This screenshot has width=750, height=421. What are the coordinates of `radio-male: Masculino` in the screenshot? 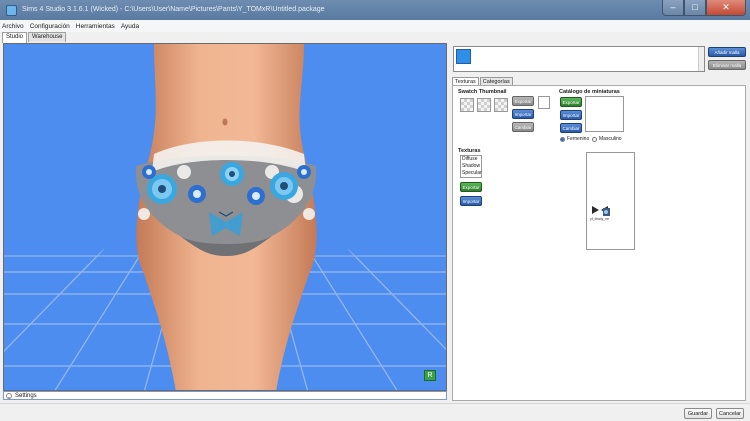 It's located at (607, 139).